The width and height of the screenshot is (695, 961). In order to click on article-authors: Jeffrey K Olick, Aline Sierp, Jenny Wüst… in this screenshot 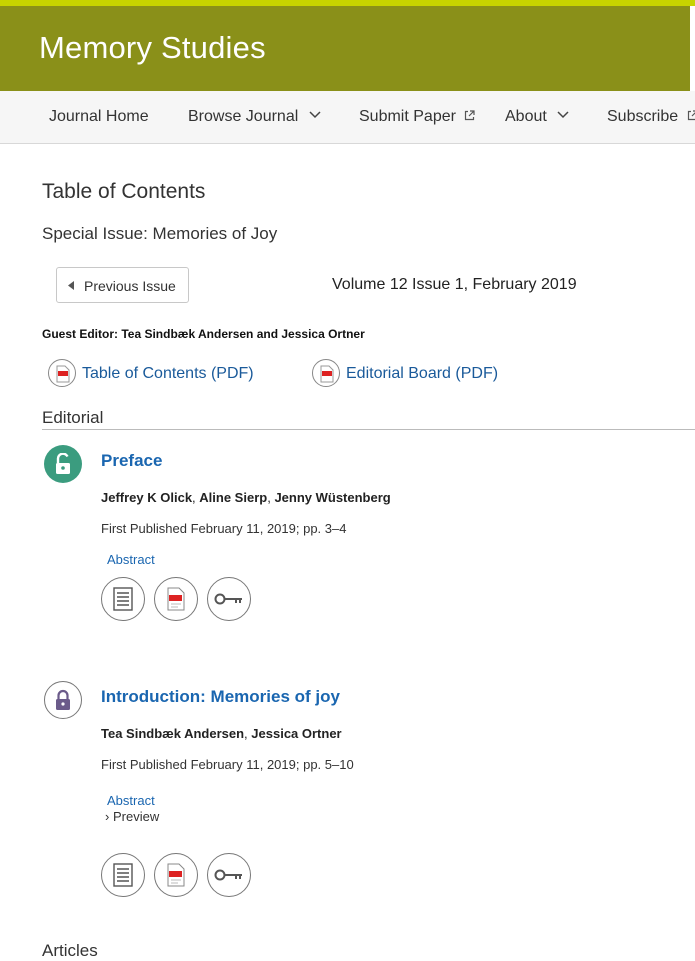, I will do `click(246, 497)`.